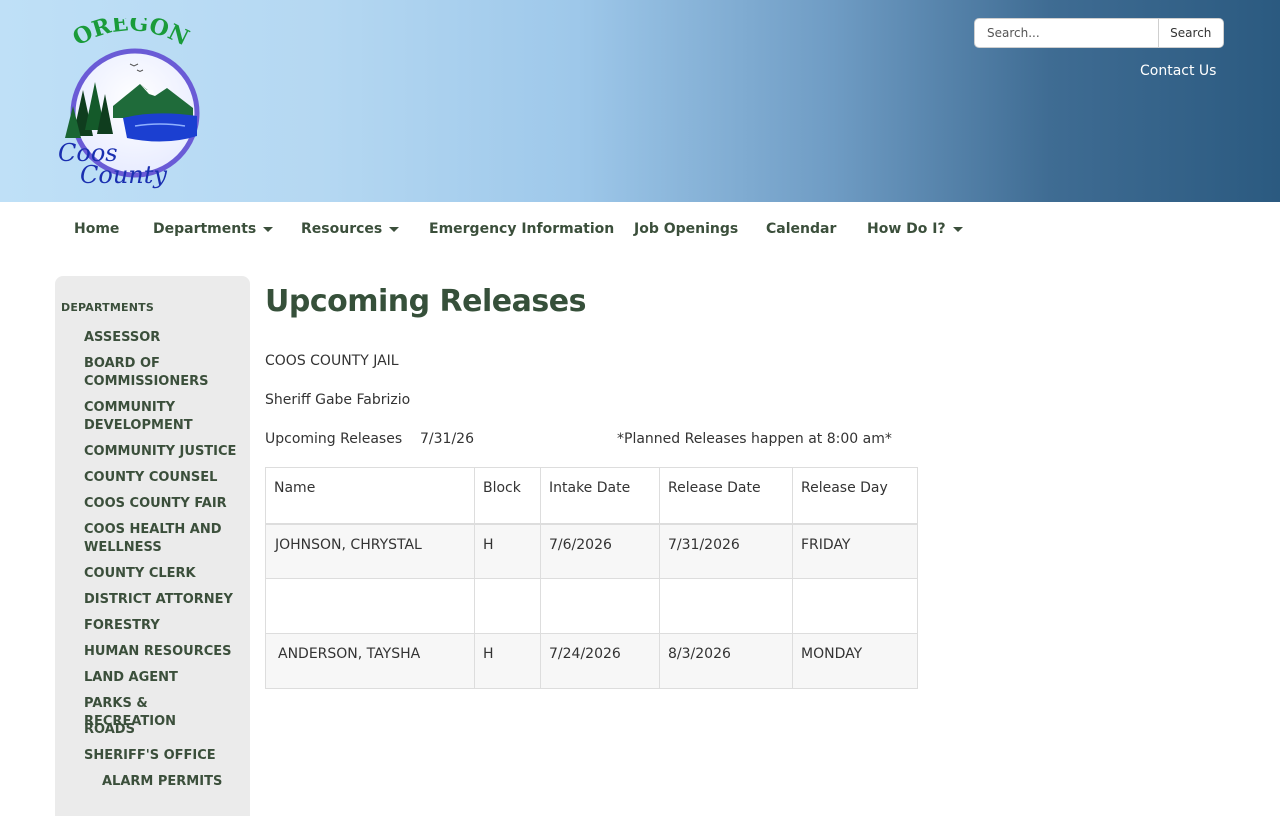 This screenshot has height=816, width=1280. I want to click on page-title: Upcoming Releases, so click(425, 301).